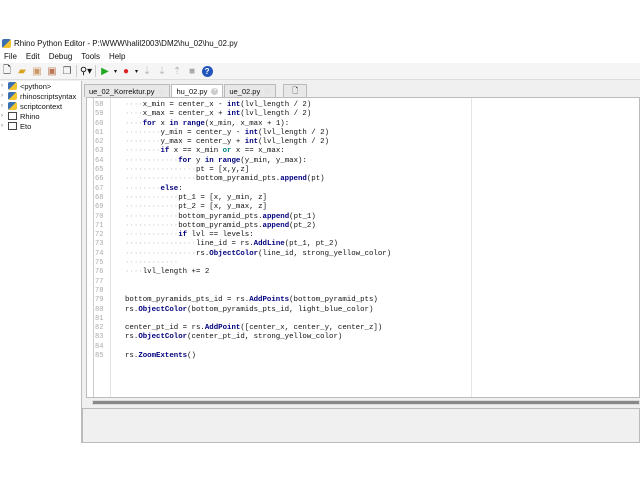 Image resolution: width=640 pixels, height=480 pixels. I want to click on code-line: 69 ············pt_2 = [x, y_max, z], so click(243, 207).